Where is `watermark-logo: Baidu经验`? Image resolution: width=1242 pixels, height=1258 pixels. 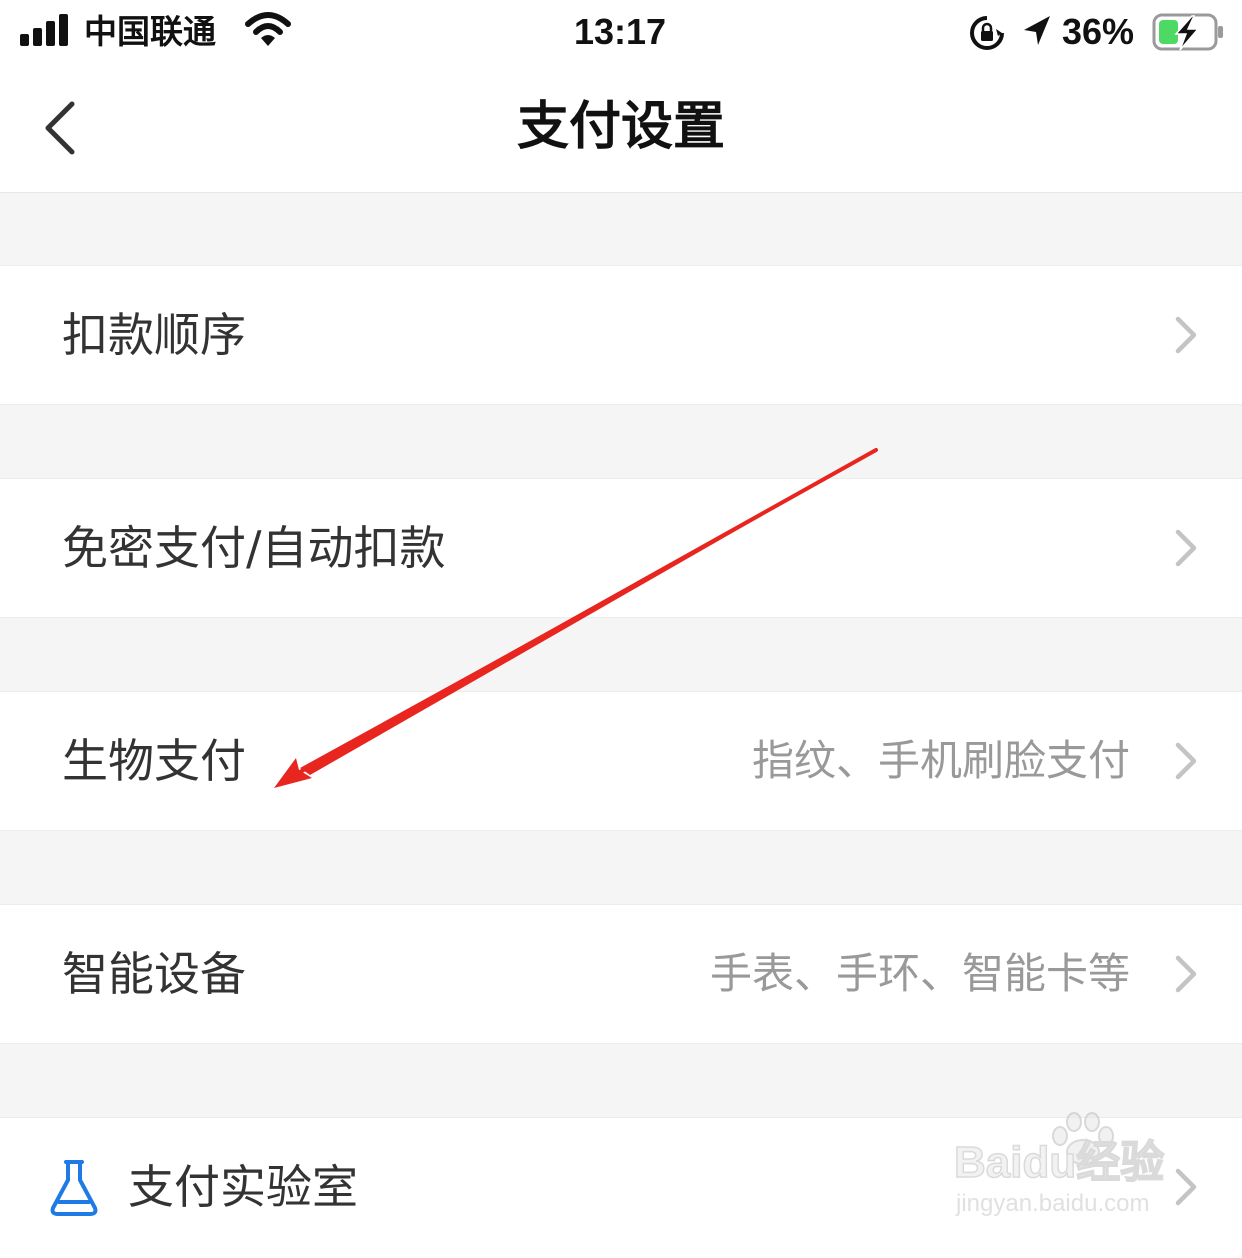 watermark-logo: Baidu经验 is located at coordinates (1059, 1162).